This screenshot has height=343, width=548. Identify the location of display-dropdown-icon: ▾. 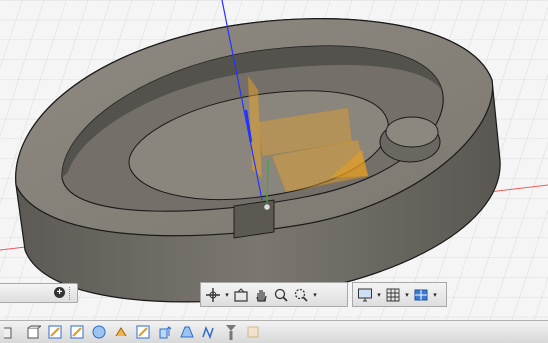
(379, 295).